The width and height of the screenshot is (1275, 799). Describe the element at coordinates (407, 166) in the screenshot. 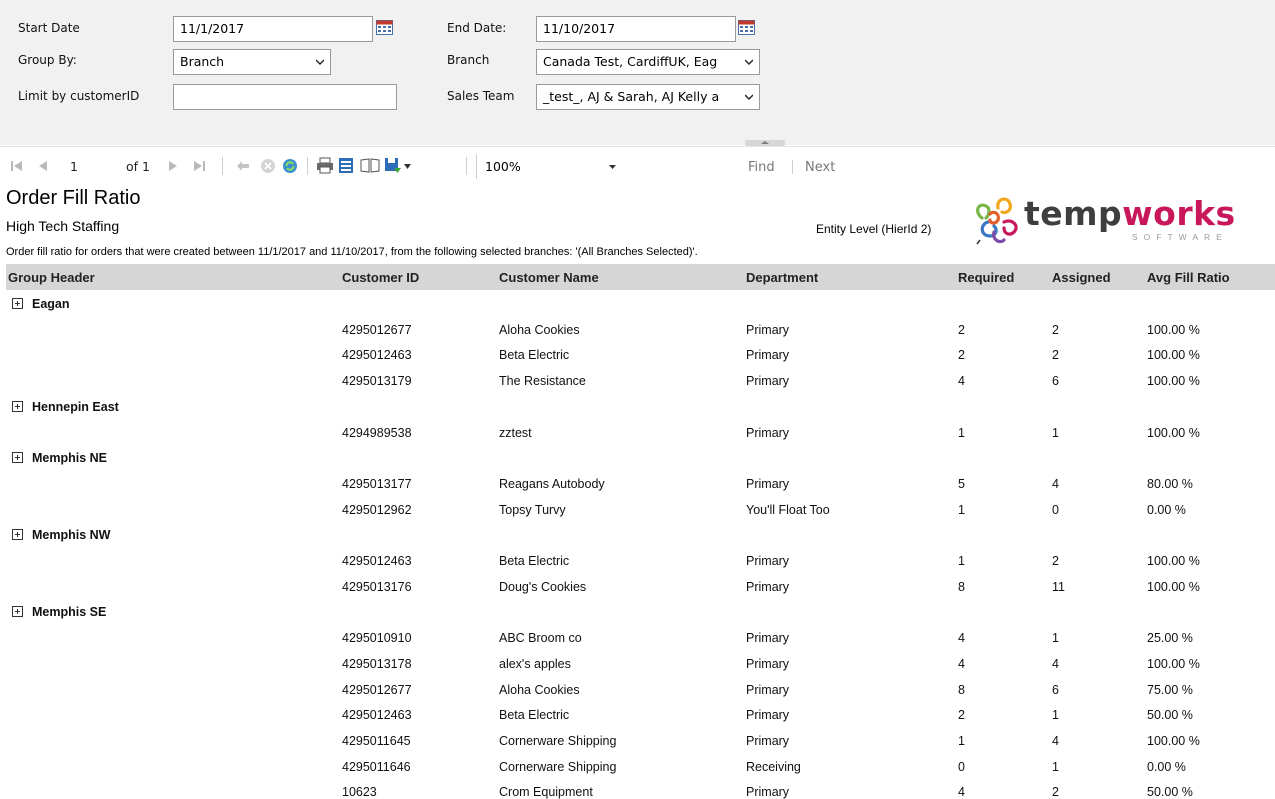

I see `export-dropdown-icon` at that location.